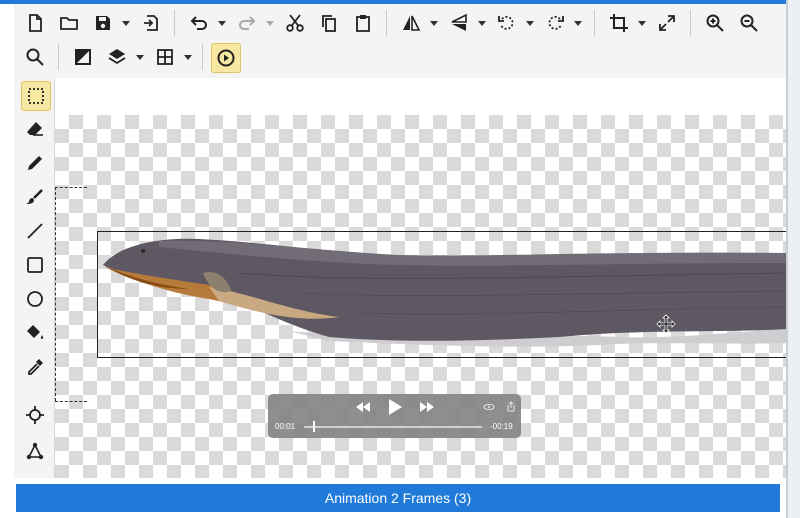  Describe the element at coordinates (511, 406) in the screenshot. I see `share-icon` at that location.